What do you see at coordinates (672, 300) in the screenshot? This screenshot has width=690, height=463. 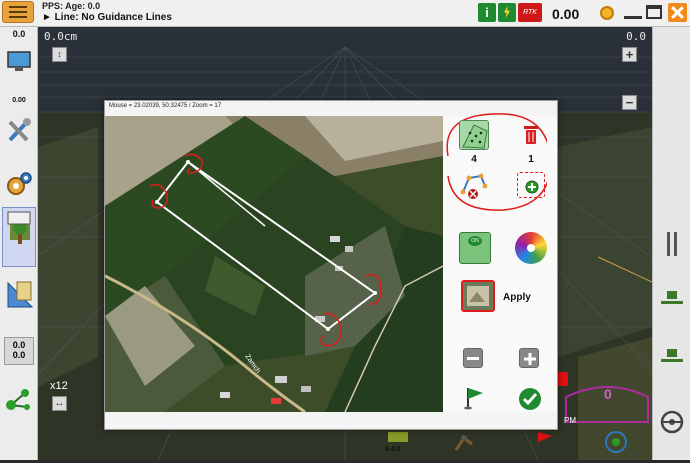 I see `tractor-section-icon` at bounding box center [672, 300].